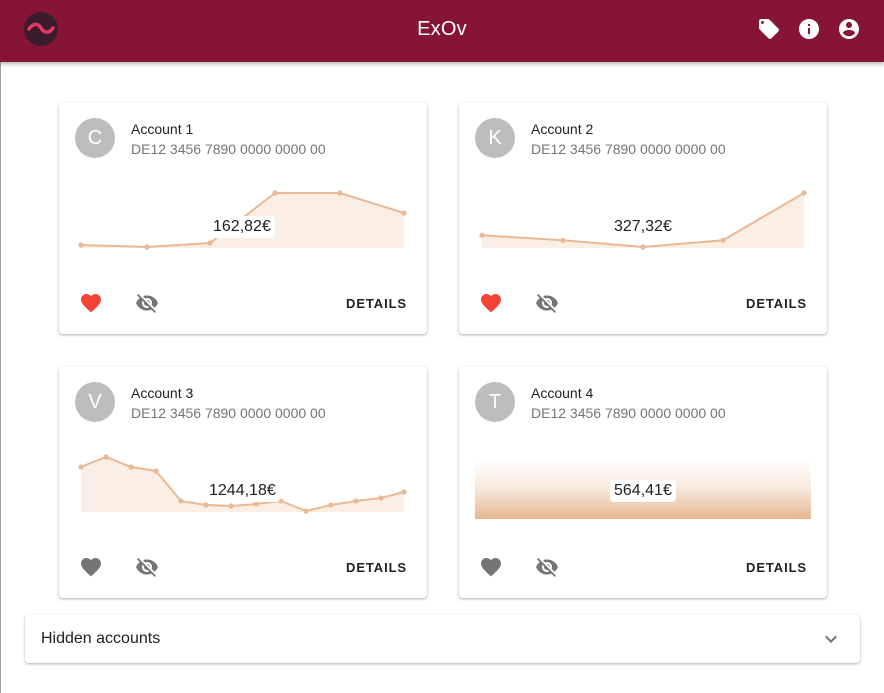  I want to click on account-name: Account 4, so click(562, 393).